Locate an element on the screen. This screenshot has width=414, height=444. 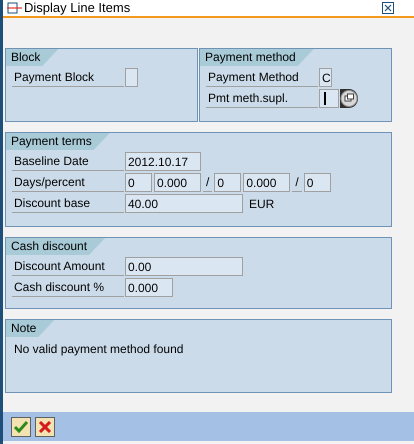
value-help-icon is located at coordinates (349, 98).